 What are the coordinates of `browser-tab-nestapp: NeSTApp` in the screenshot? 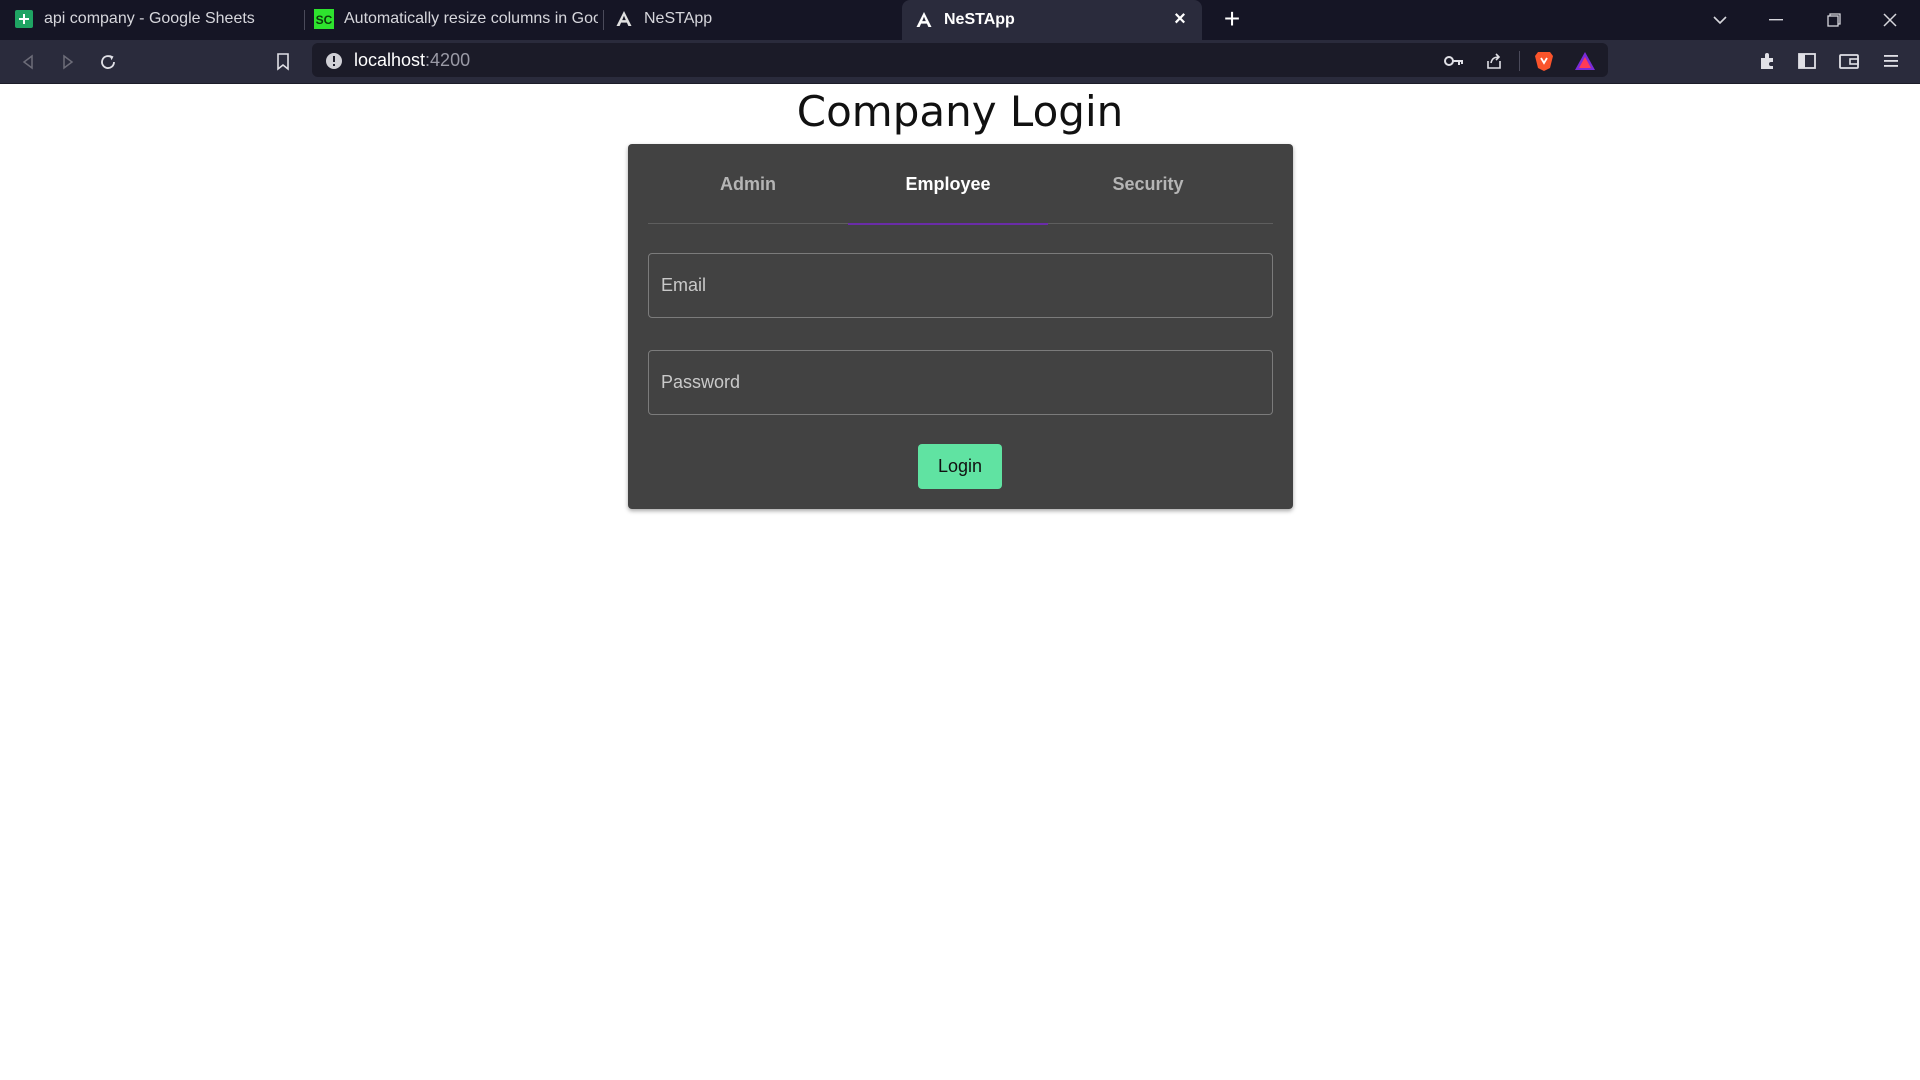 It's located at (754, 19).